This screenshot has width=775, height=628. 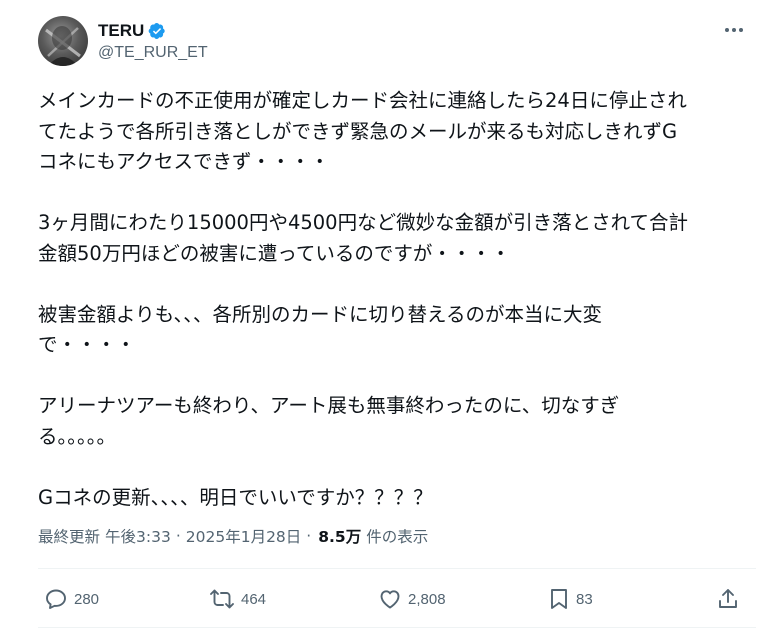 I want to click on verified-badge-icon, so click(x=157, y=31).